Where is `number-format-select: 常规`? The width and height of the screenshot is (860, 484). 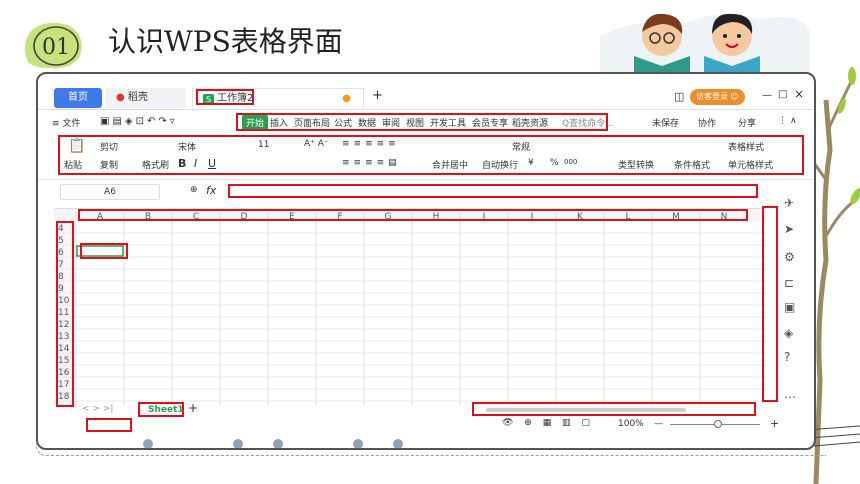
number-format-select: 常规 is located at coordinates (521, 146).